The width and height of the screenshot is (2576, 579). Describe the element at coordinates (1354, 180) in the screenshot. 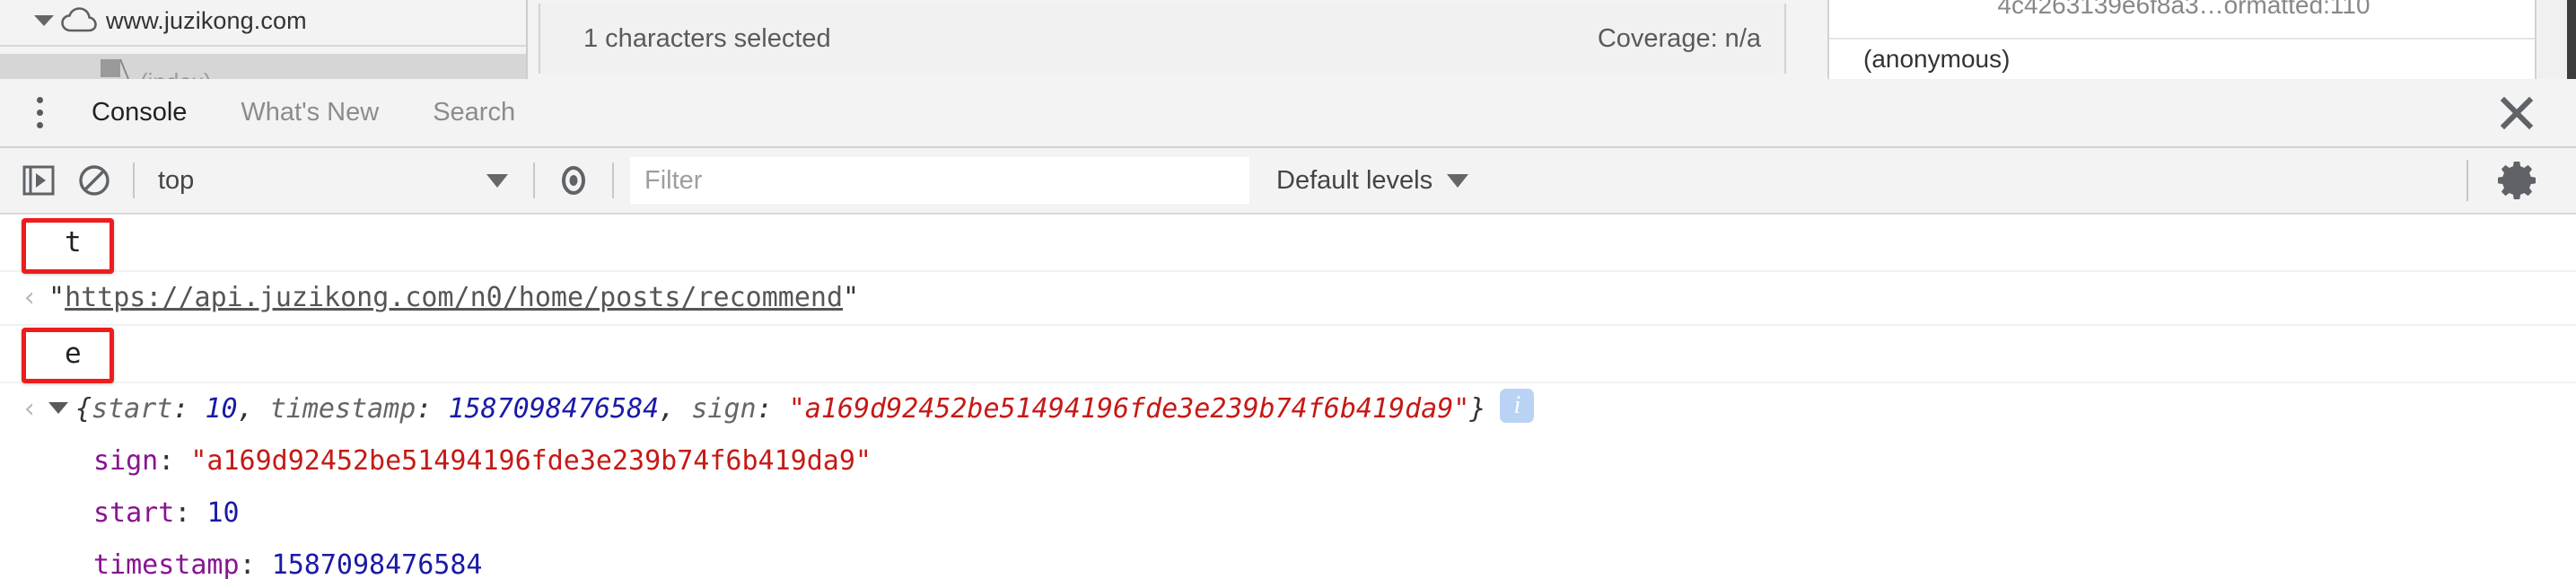

I see `log-levels-label: Default levels` at that location.